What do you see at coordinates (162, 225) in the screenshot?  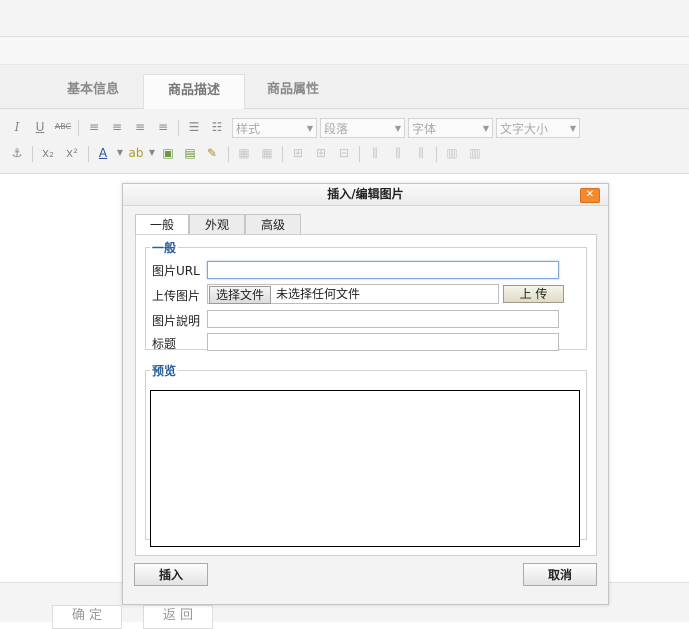 I see `tab-general: 一般` at bounding box center [162, 225].